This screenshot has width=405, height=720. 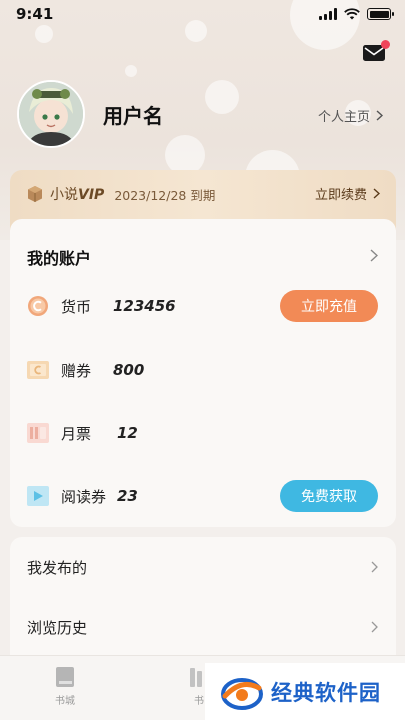 What do you see at coordinates (329, 496) in the screenshot?
I see `get-free-button: 免费获取` at bounding box center [329, 496].